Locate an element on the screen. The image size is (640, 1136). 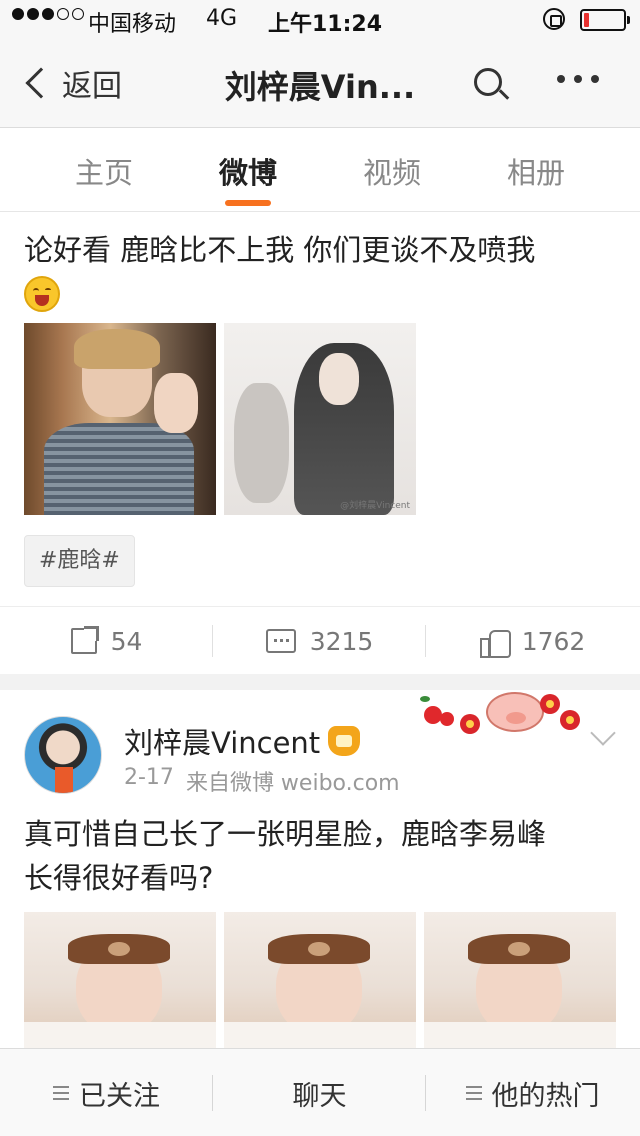
clock: 上午11:24 is located at coordinates (325, 24).